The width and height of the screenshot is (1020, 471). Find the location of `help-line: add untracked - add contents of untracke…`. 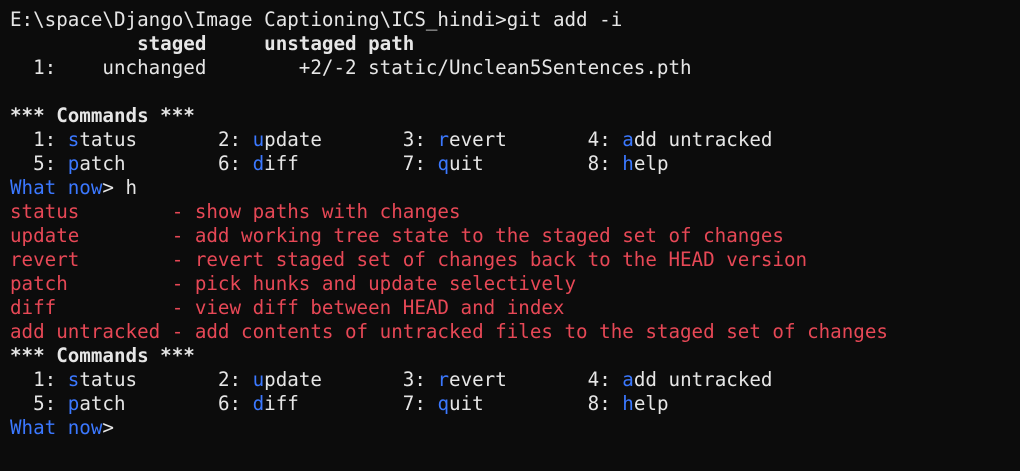

help-line: add untracked - add contents of untracke… is located at coordinates (449, 331).